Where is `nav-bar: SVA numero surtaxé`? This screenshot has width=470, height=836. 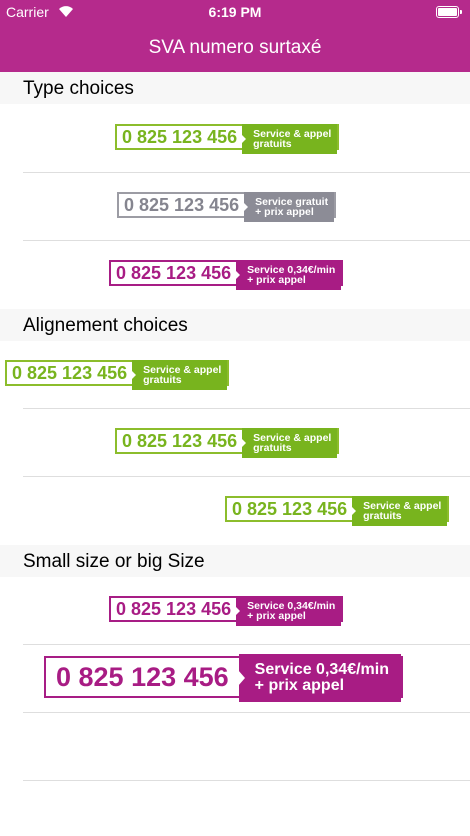
nav-bar: SVA numero surtaxé is located at coordinates (235, 48).